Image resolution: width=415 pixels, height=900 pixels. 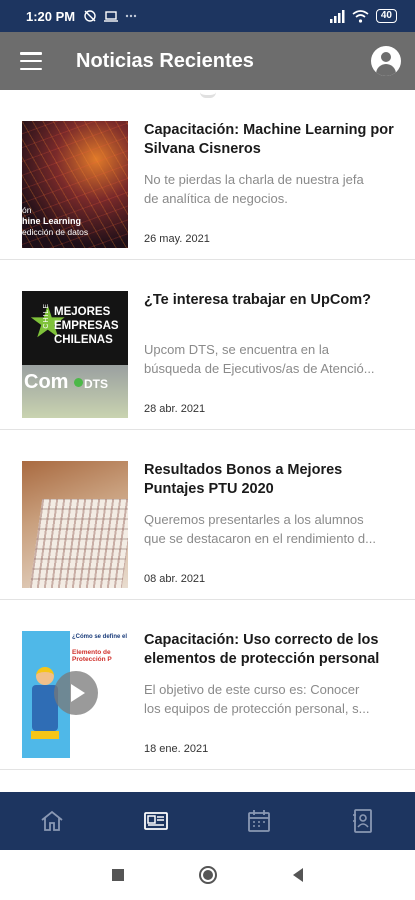 What do you see at coordinates (131, 16) in the screenshot?
I see `dots-icon` at bounding box center [131, 16].